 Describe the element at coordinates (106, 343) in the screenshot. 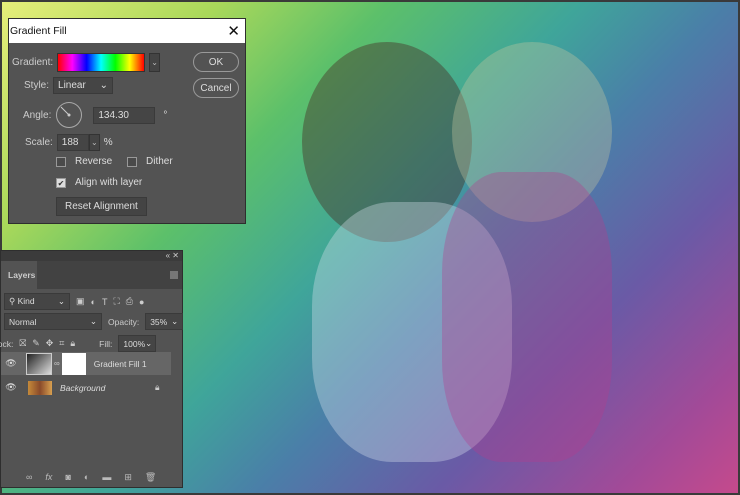

I see `fill-label: Fill:` at that location.